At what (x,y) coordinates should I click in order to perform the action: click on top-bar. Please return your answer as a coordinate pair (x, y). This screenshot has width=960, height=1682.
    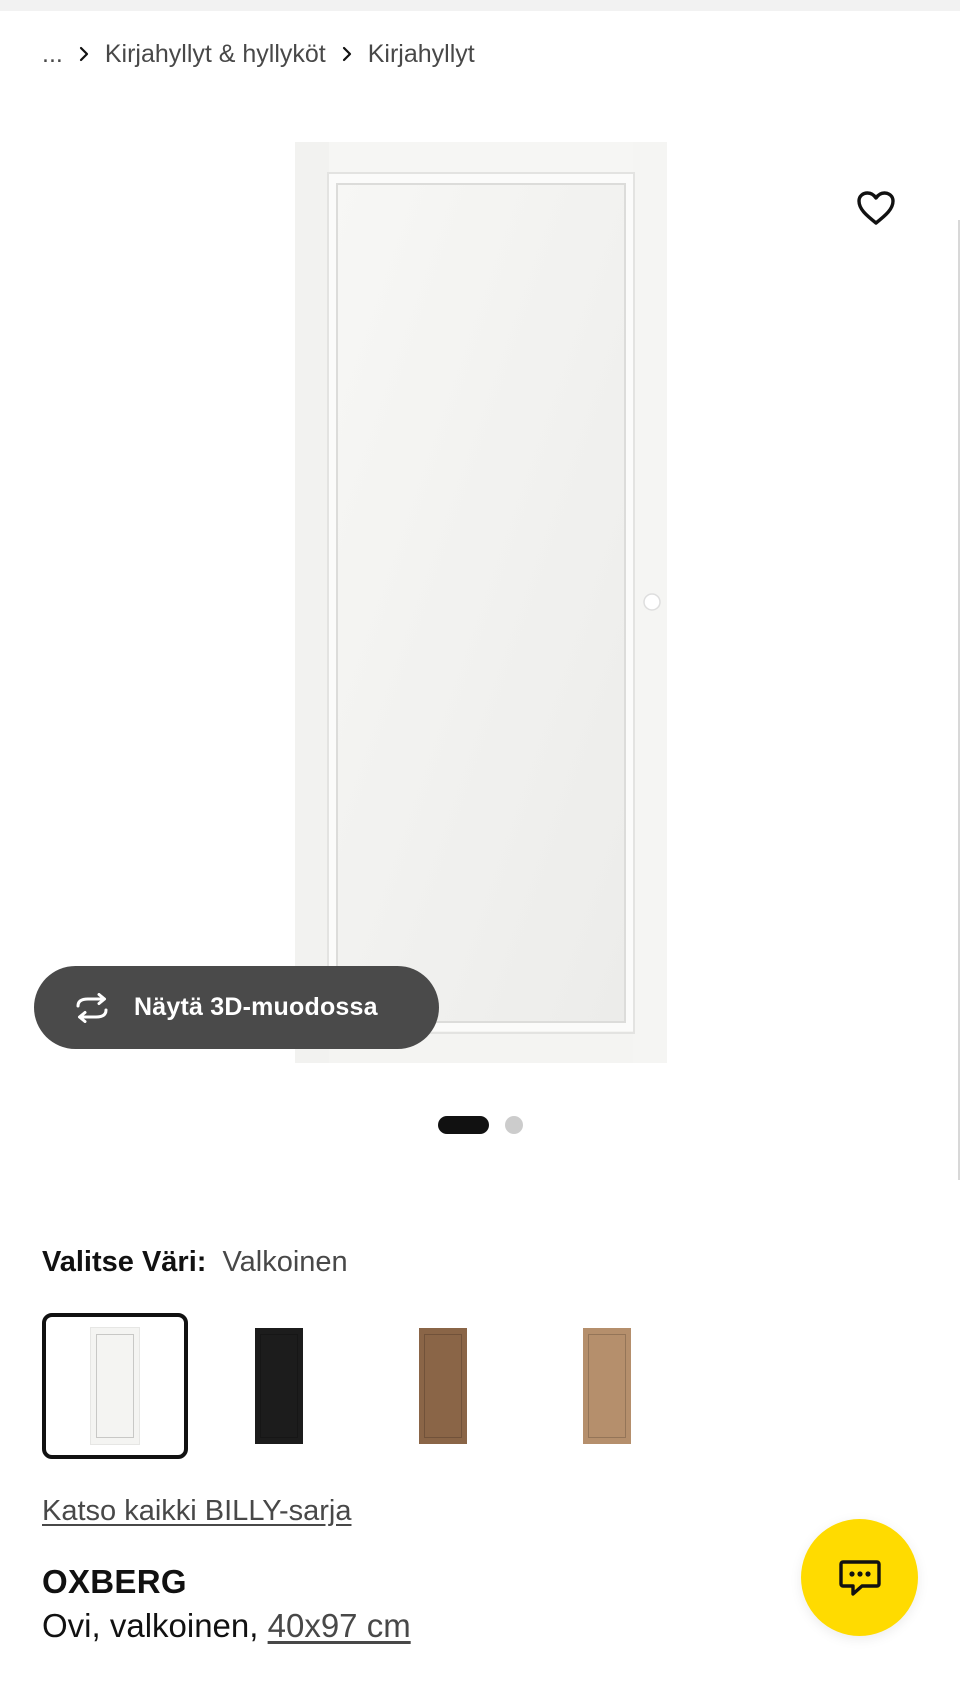
    Looking at the image, I should click on (480, 5).